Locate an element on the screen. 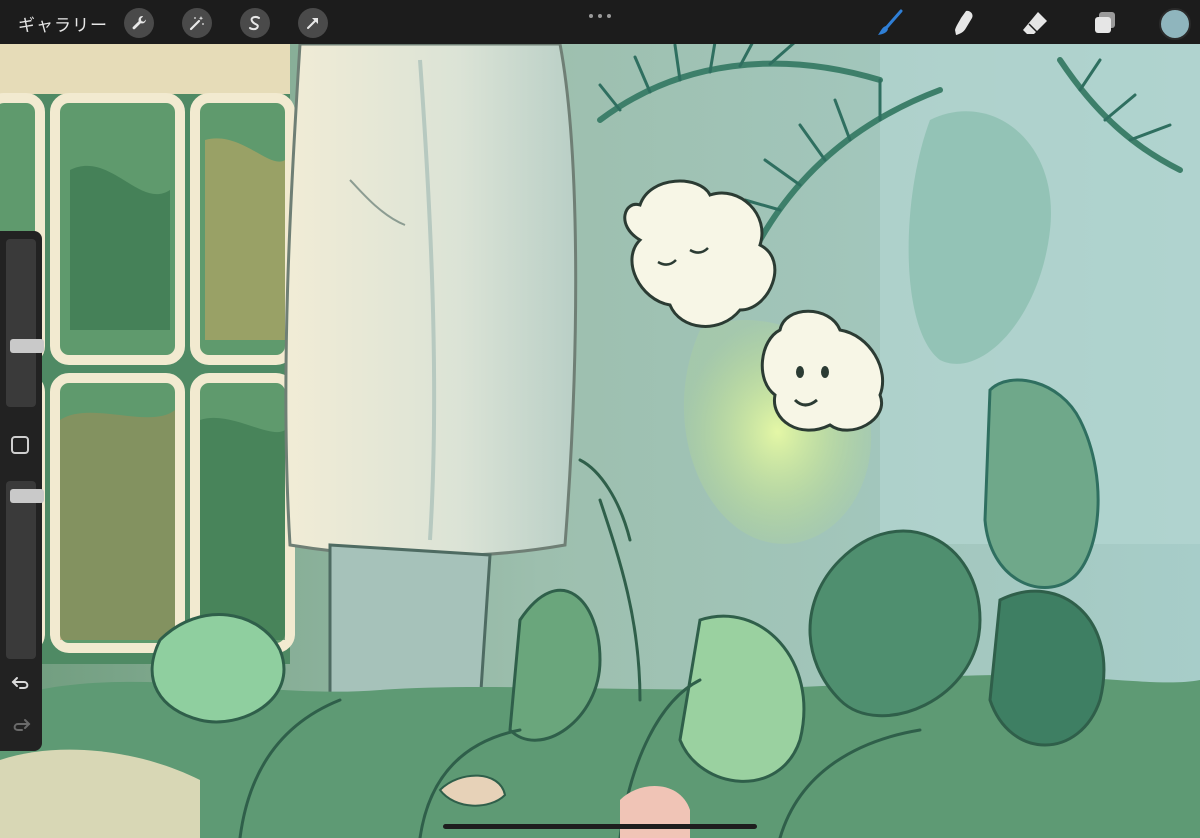  brush-sidebar is located at coordinates (22, 491).